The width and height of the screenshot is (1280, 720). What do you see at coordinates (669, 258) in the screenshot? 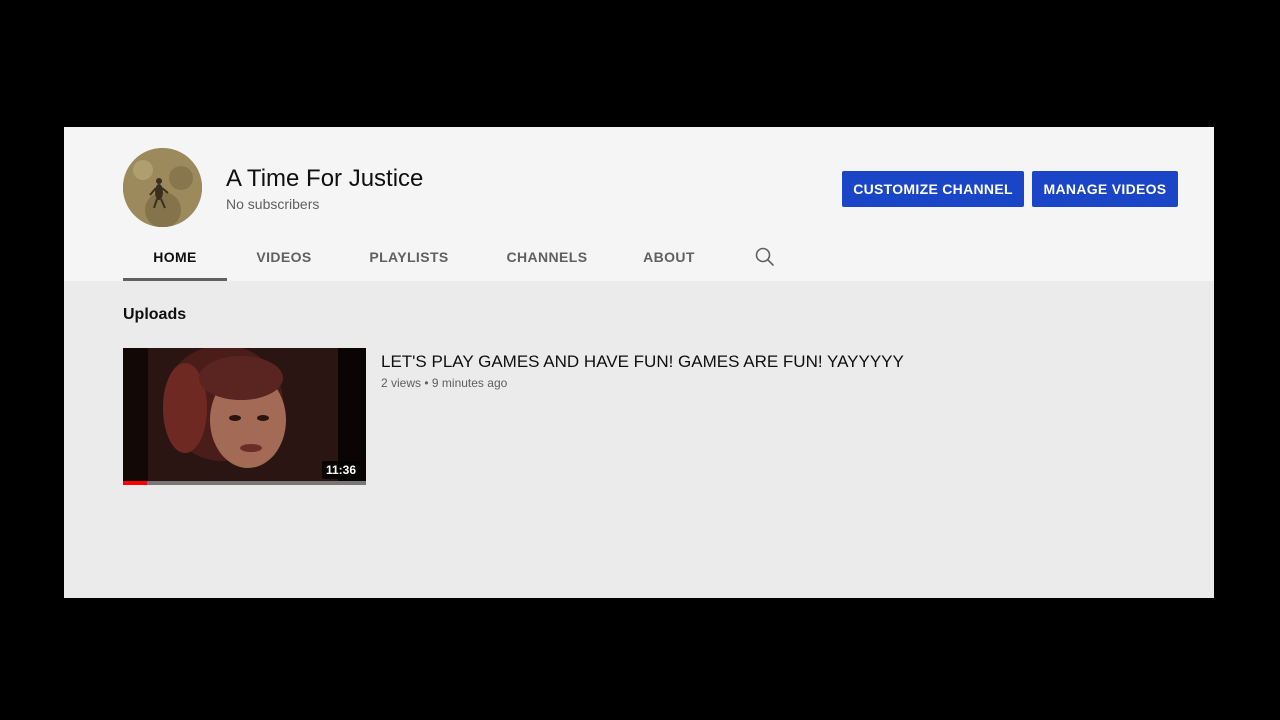
I see `tab-about: ABOUT` at bounding box center [669, 258].